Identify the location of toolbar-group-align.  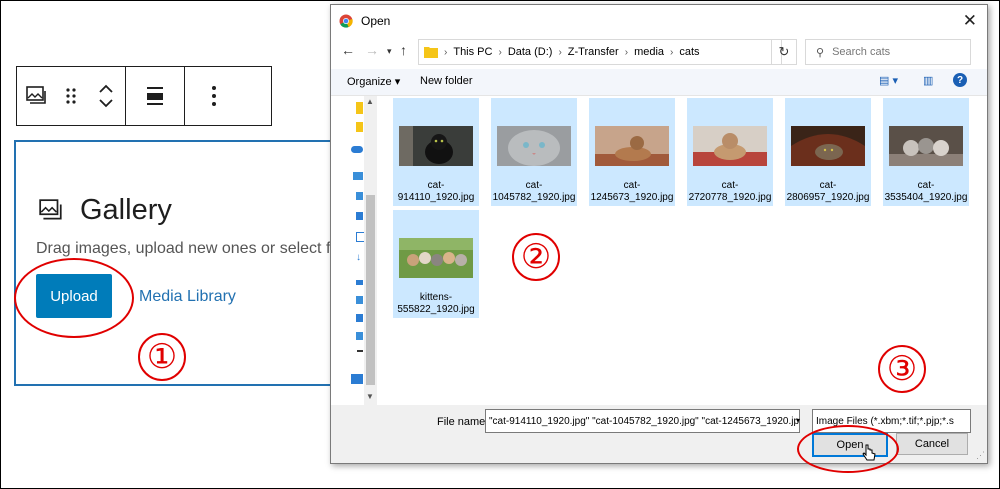
(155, 96).